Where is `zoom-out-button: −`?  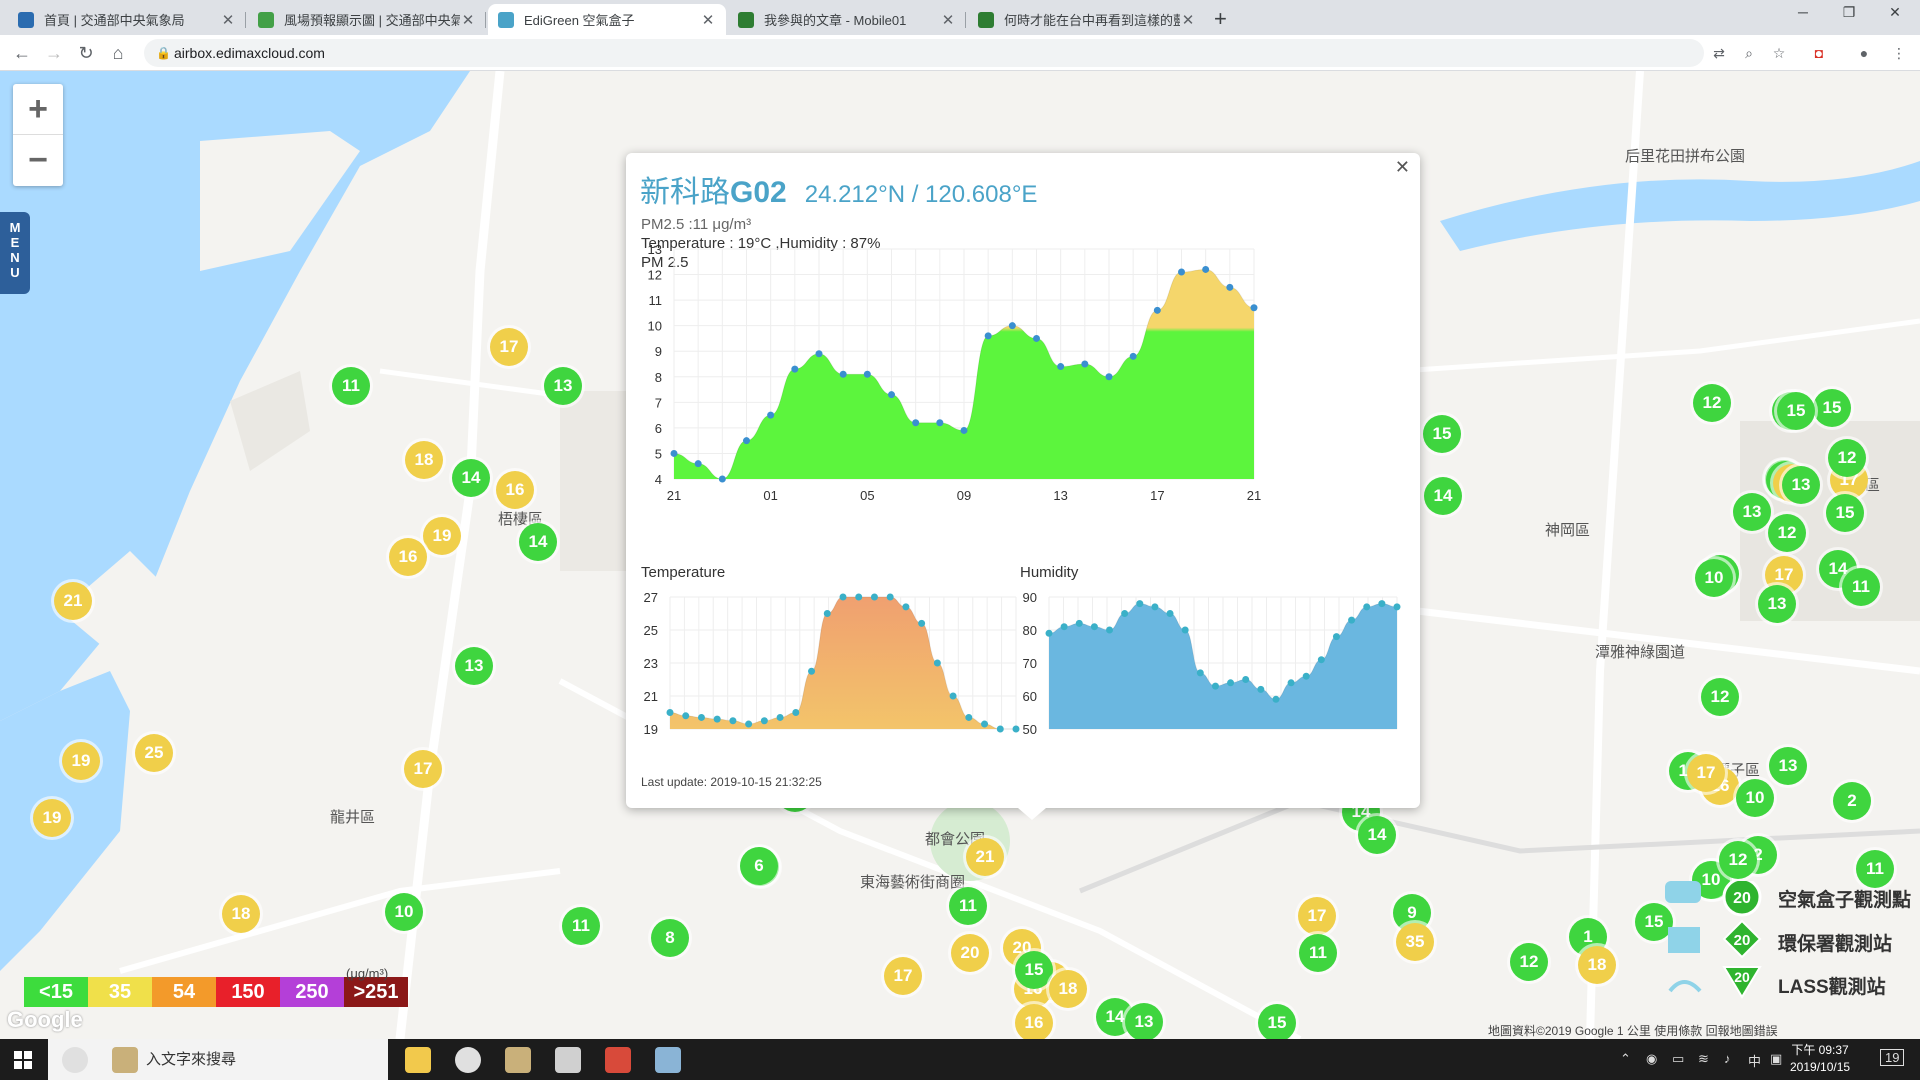 zoom-out-button: − is located at coordinates (38, 160).